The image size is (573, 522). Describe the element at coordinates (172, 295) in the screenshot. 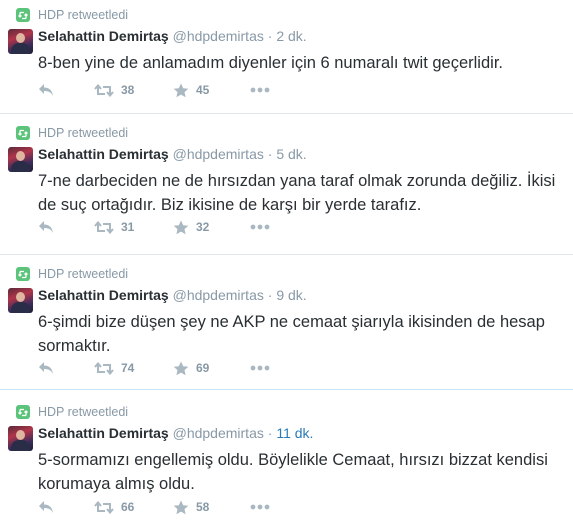

I see `tweet-header: Selahattin Demirtaş @hdpdemirtas · 9 dk.` at that location.